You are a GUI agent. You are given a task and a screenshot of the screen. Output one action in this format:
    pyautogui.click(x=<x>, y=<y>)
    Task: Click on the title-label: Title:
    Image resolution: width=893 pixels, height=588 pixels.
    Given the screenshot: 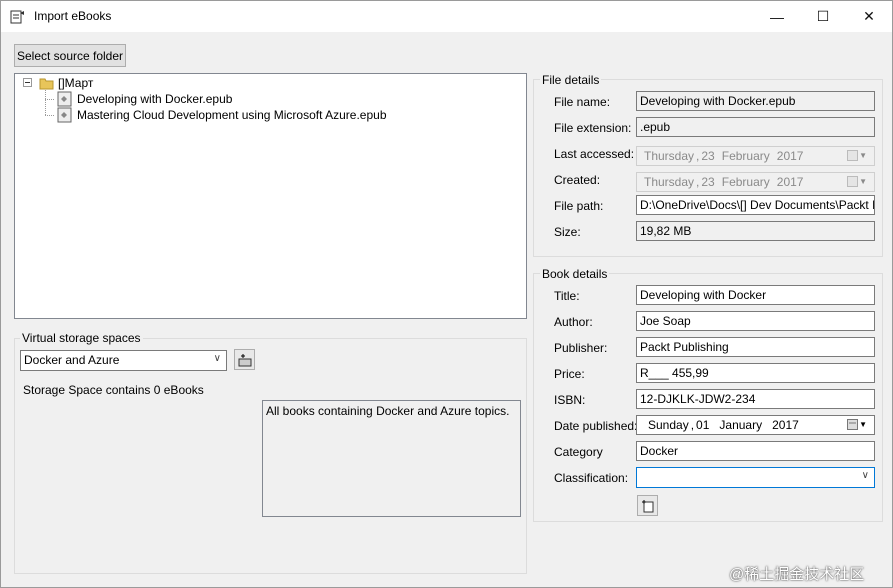 What is the action you would take?
    pyautogui.click(x=567, y=296)
    